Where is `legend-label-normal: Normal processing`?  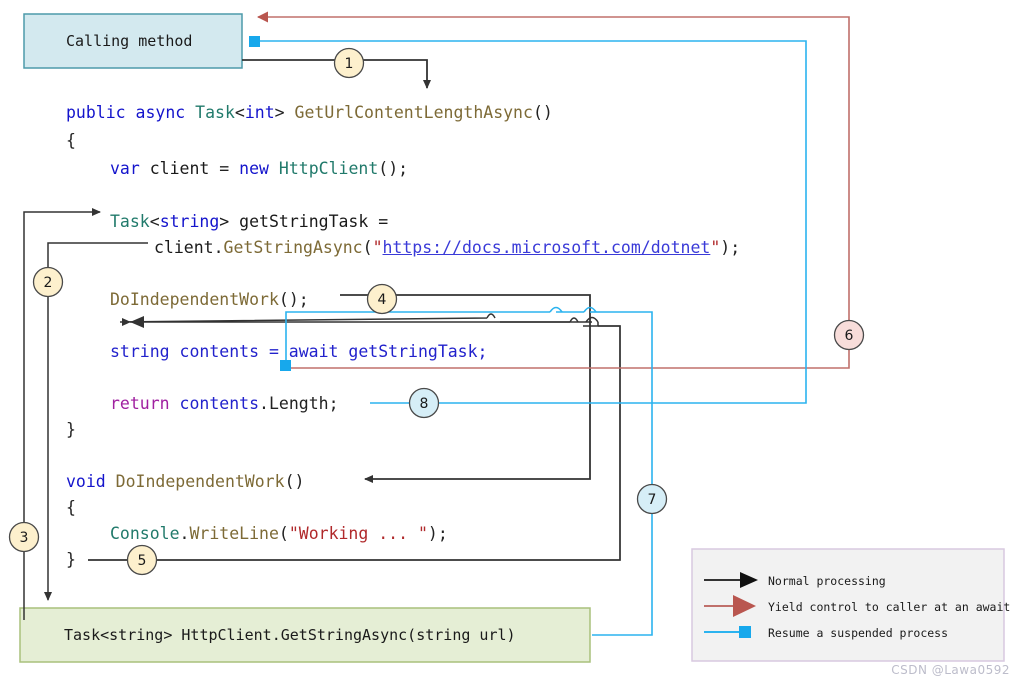
legend-label-normal: Normal processing is located at coordinates (827, 581).